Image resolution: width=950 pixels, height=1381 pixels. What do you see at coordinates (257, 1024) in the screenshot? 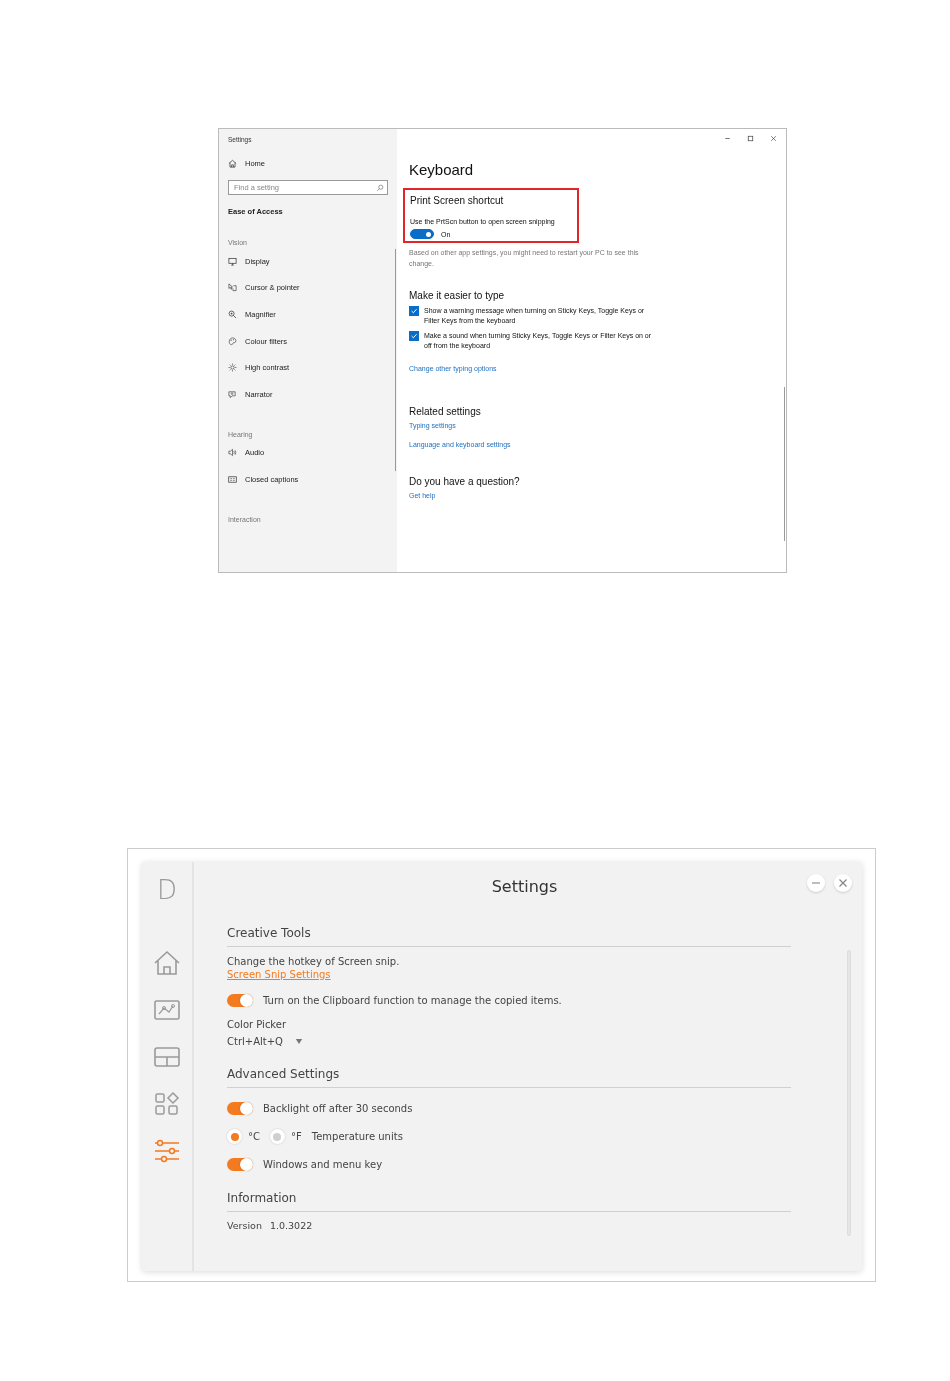
I see `setting-label: Color Picker` at bounding box center [257, 1024].